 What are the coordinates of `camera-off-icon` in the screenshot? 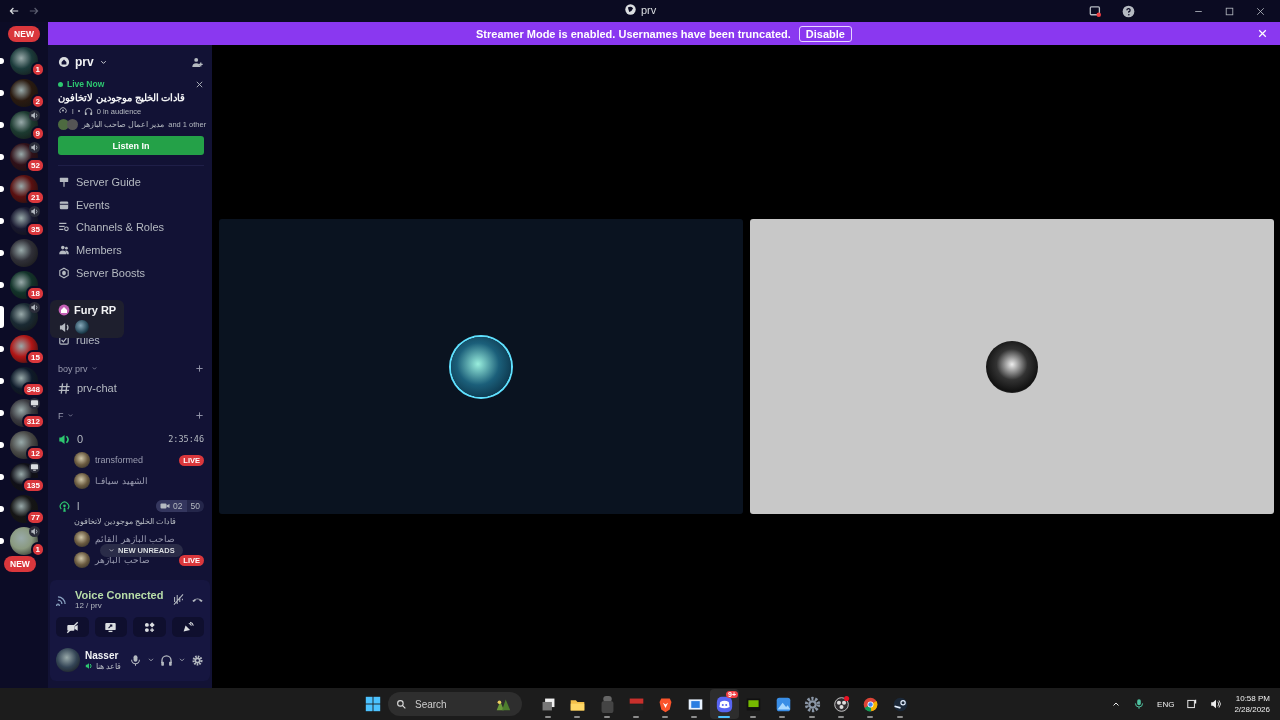 It's located at (72, 627).